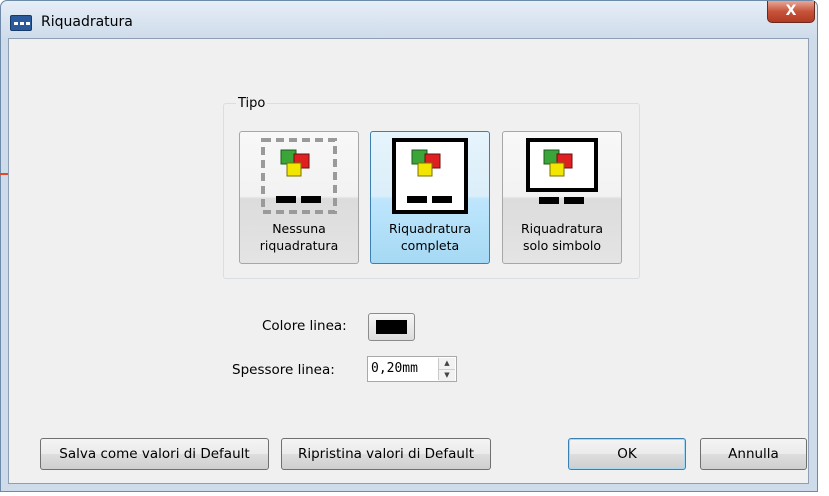 This screenshot has width=829, height=496. Describe the element at coordinates (299, 237) in the screenshot. I see `option-label: Nessuna riquadratura` at that location.